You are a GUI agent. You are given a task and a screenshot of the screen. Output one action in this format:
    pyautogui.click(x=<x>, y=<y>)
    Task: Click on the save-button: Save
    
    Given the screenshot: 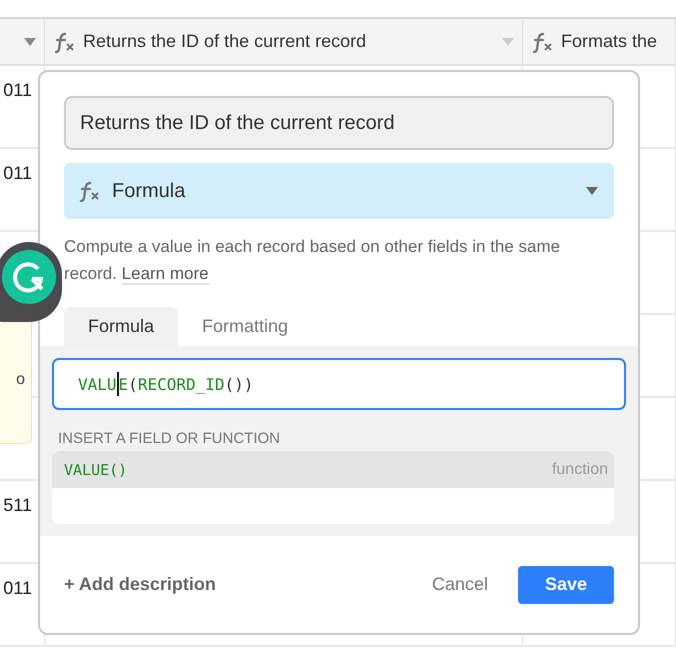 What is the action you would take?
    pyautogui.click(x=566, y=585)
    